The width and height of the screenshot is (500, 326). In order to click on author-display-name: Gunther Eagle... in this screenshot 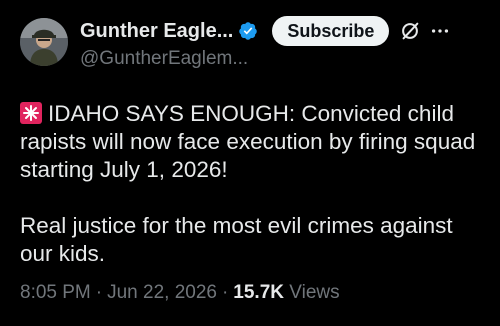, I will do `click(156, 31)`.